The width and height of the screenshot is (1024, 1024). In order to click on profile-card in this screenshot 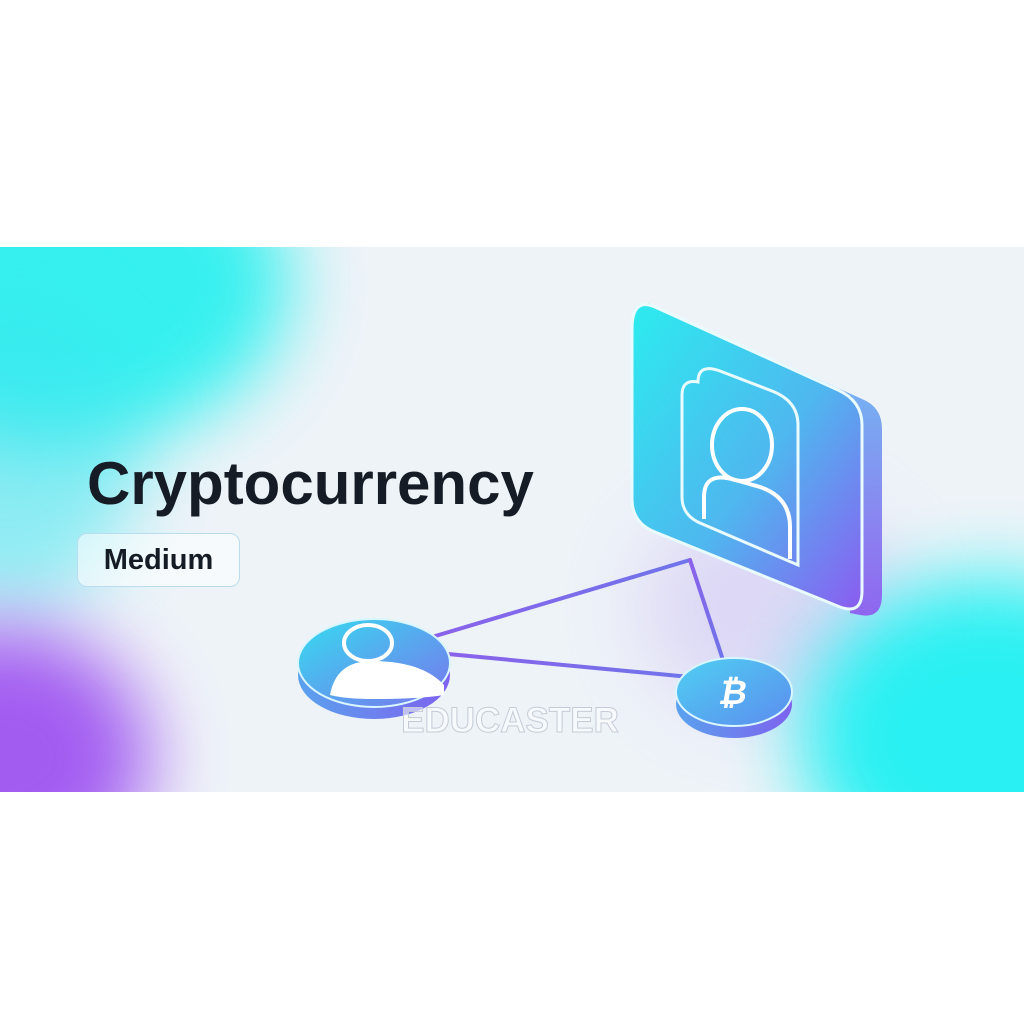, I will do `click(756, 459)`.